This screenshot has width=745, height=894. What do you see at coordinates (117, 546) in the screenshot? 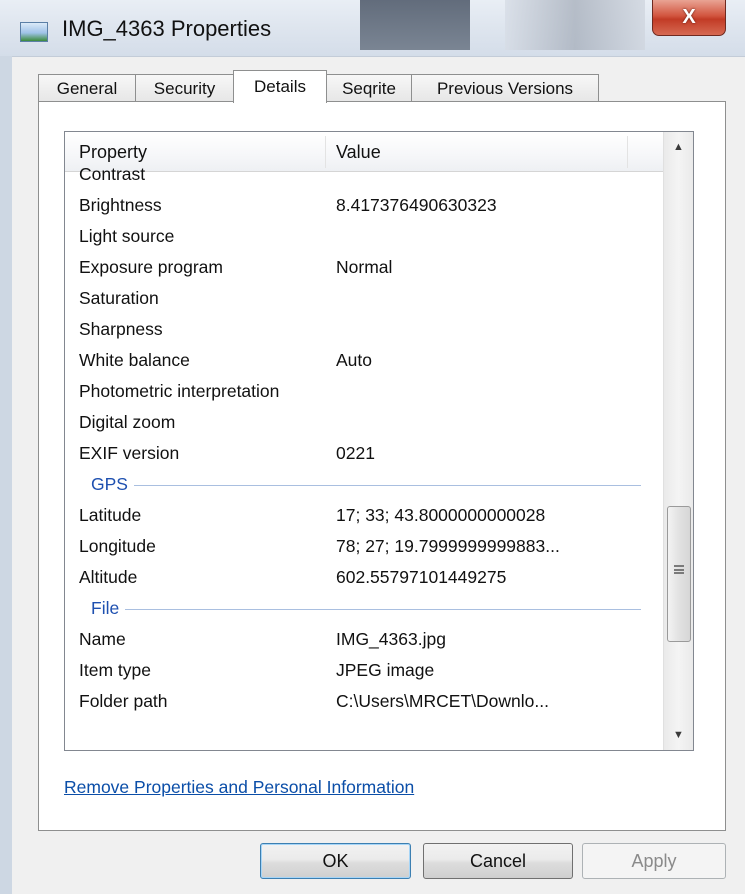
I see `property-name: Longitude` at bounding box center [117, 546].